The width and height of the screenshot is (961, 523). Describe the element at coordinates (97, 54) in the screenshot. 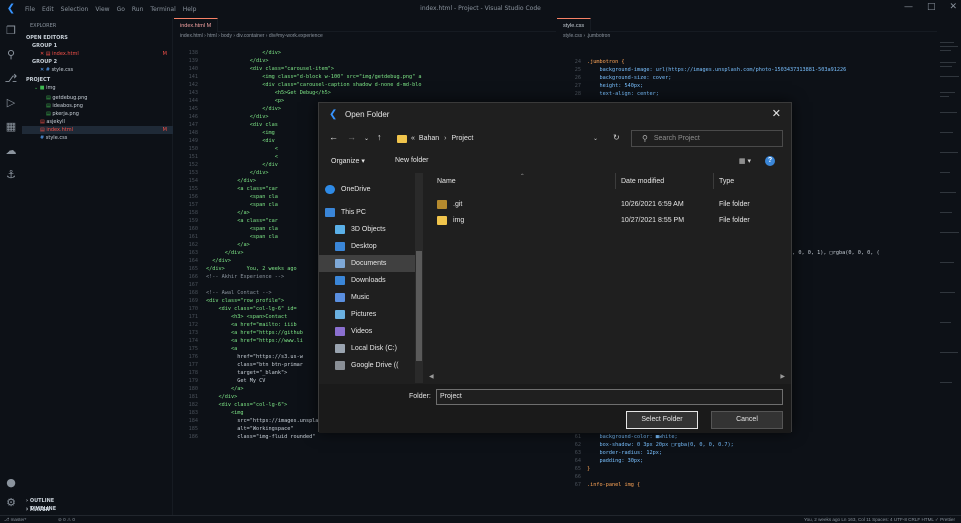

I see `open-editor-index: ✕ ▤ index.html M` at that location.